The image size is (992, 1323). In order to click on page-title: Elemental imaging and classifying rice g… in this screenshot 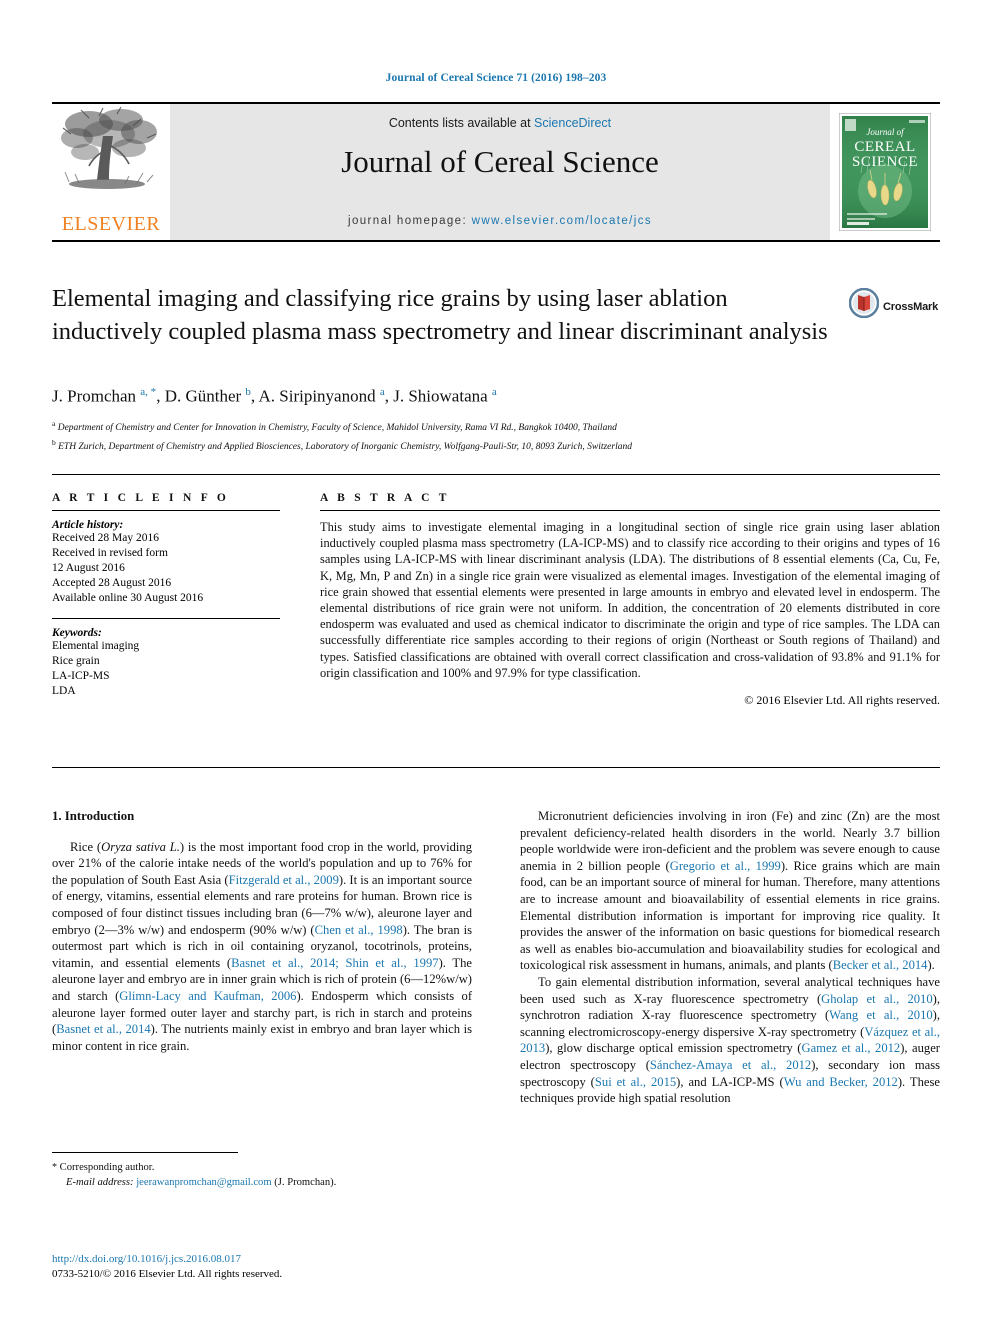, I will do `click(440, 315)`.